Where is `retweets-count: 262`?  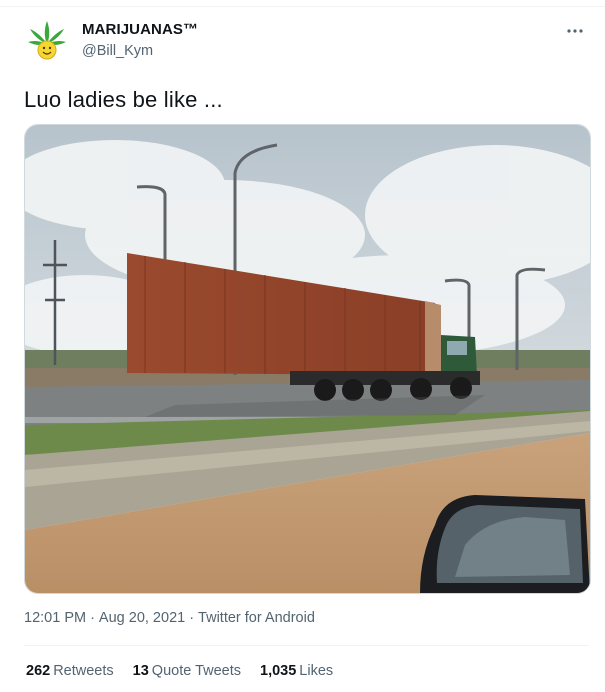
retweets-count: 262 is located at coordinates (38, 671).